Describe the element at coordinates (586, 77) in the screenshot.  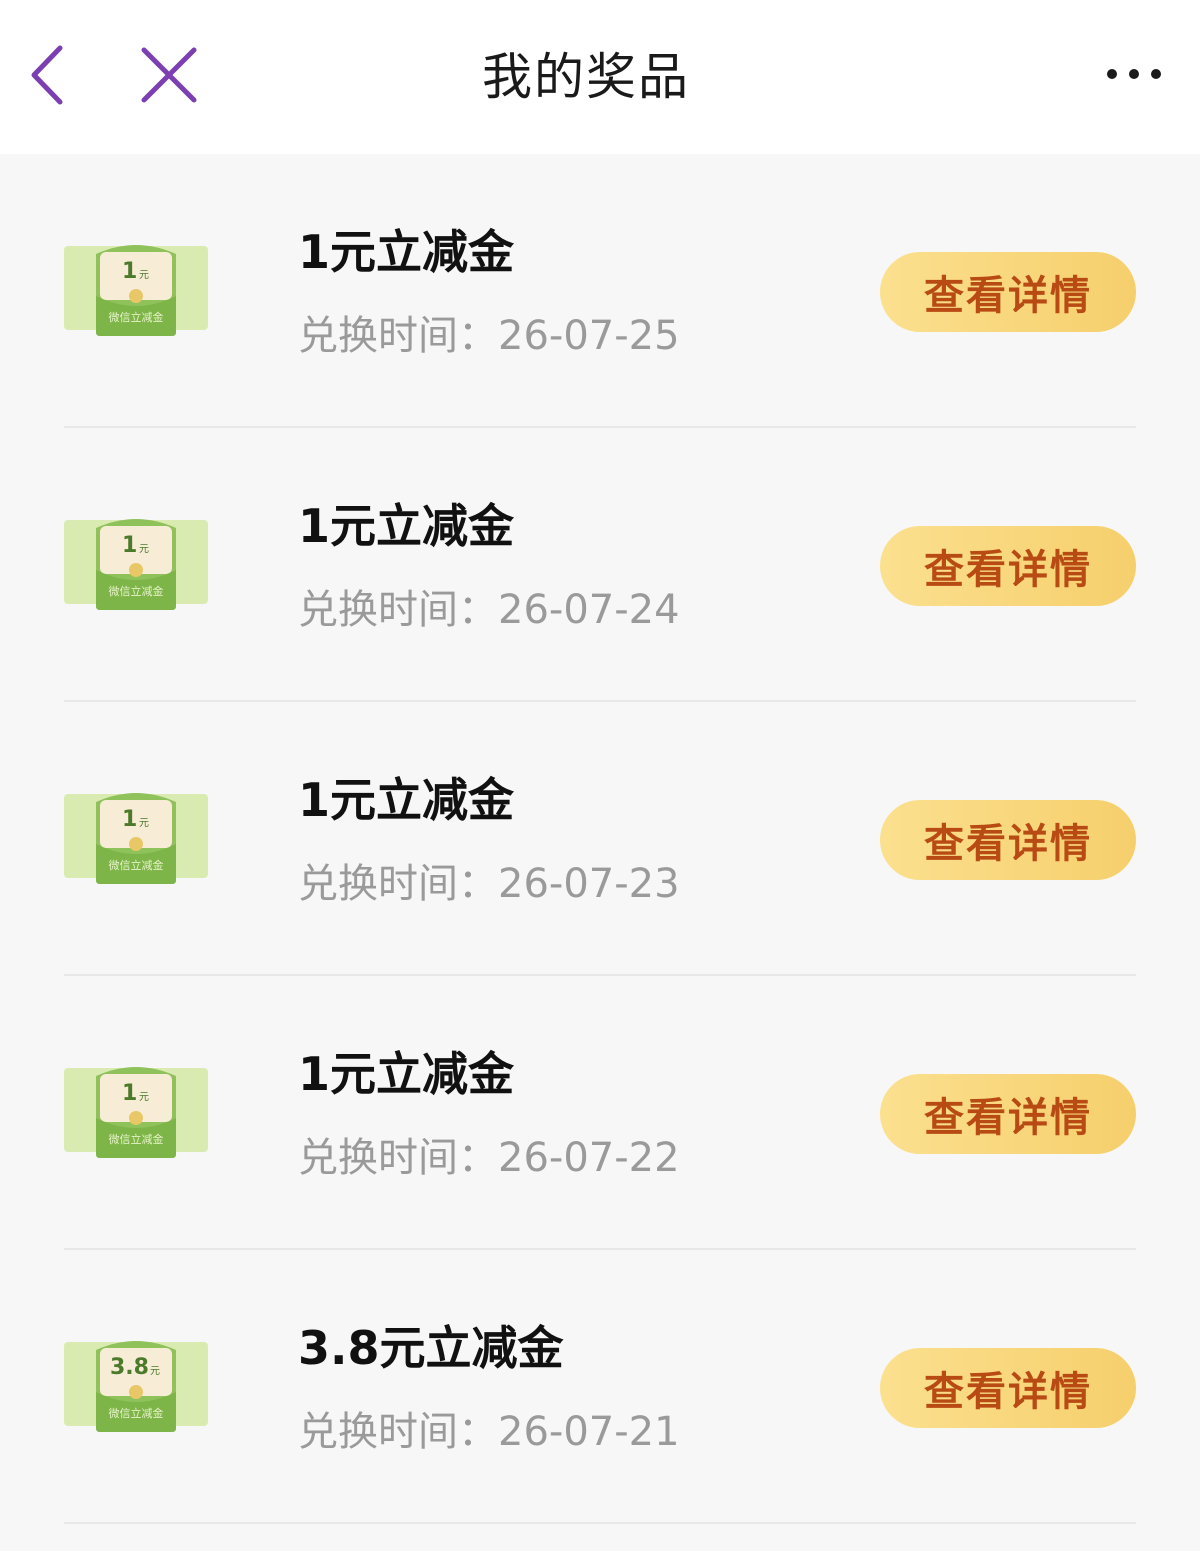
I see `page-title: 我的奖品` at that location.